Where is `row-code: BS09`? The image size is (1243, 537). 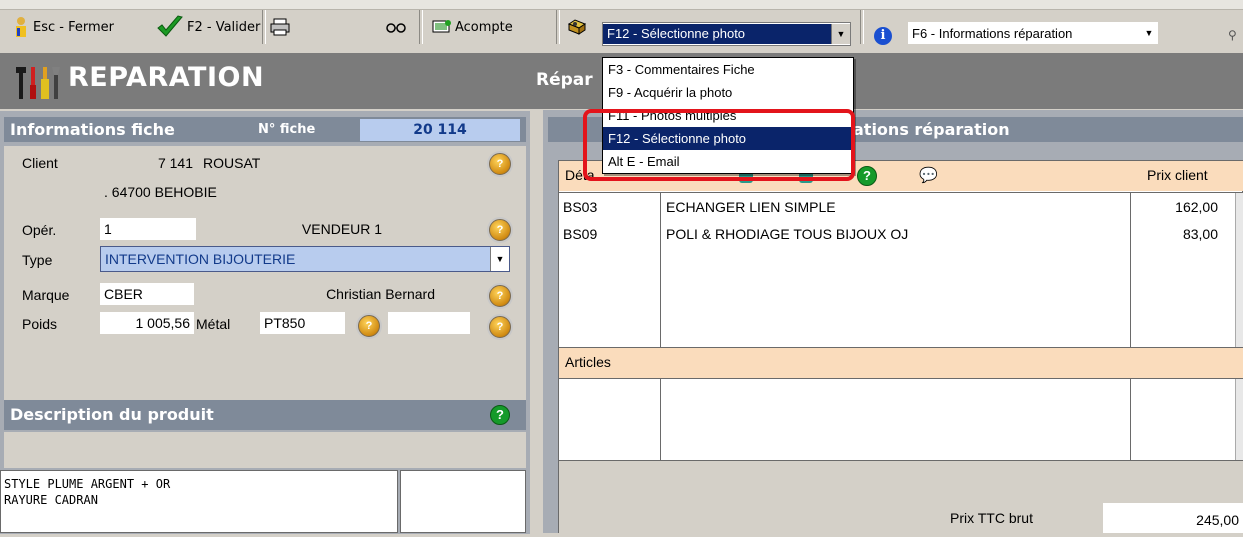
row-code: BS09 is located at coordinates (580, 234).